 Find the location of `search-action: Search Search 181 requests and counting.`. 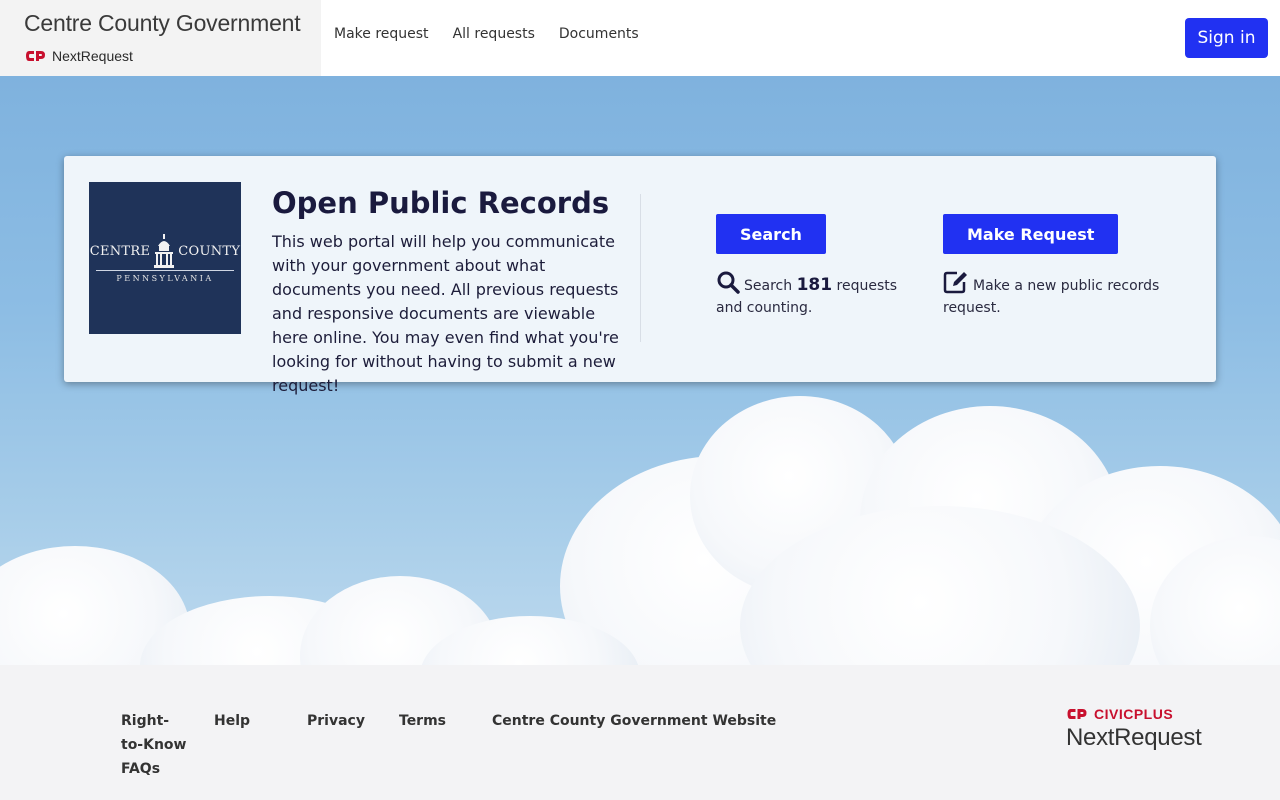

search-action: Search Search 181 requests and counting. is located at coordinates (811, 266).